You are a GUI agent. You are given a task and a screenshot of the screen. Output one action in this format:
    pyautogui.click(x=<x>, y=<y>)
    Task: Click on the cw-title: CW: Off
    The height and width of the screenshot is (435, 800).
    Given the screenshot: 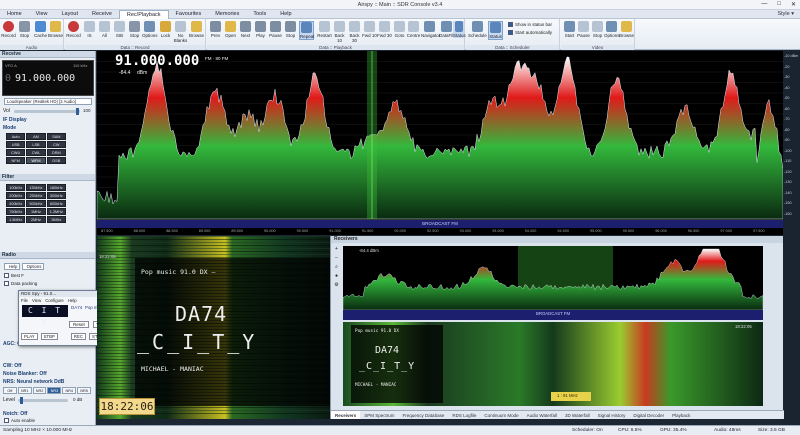 What is the action you would take?
    pyautogui.click(x=12, y=366)
    